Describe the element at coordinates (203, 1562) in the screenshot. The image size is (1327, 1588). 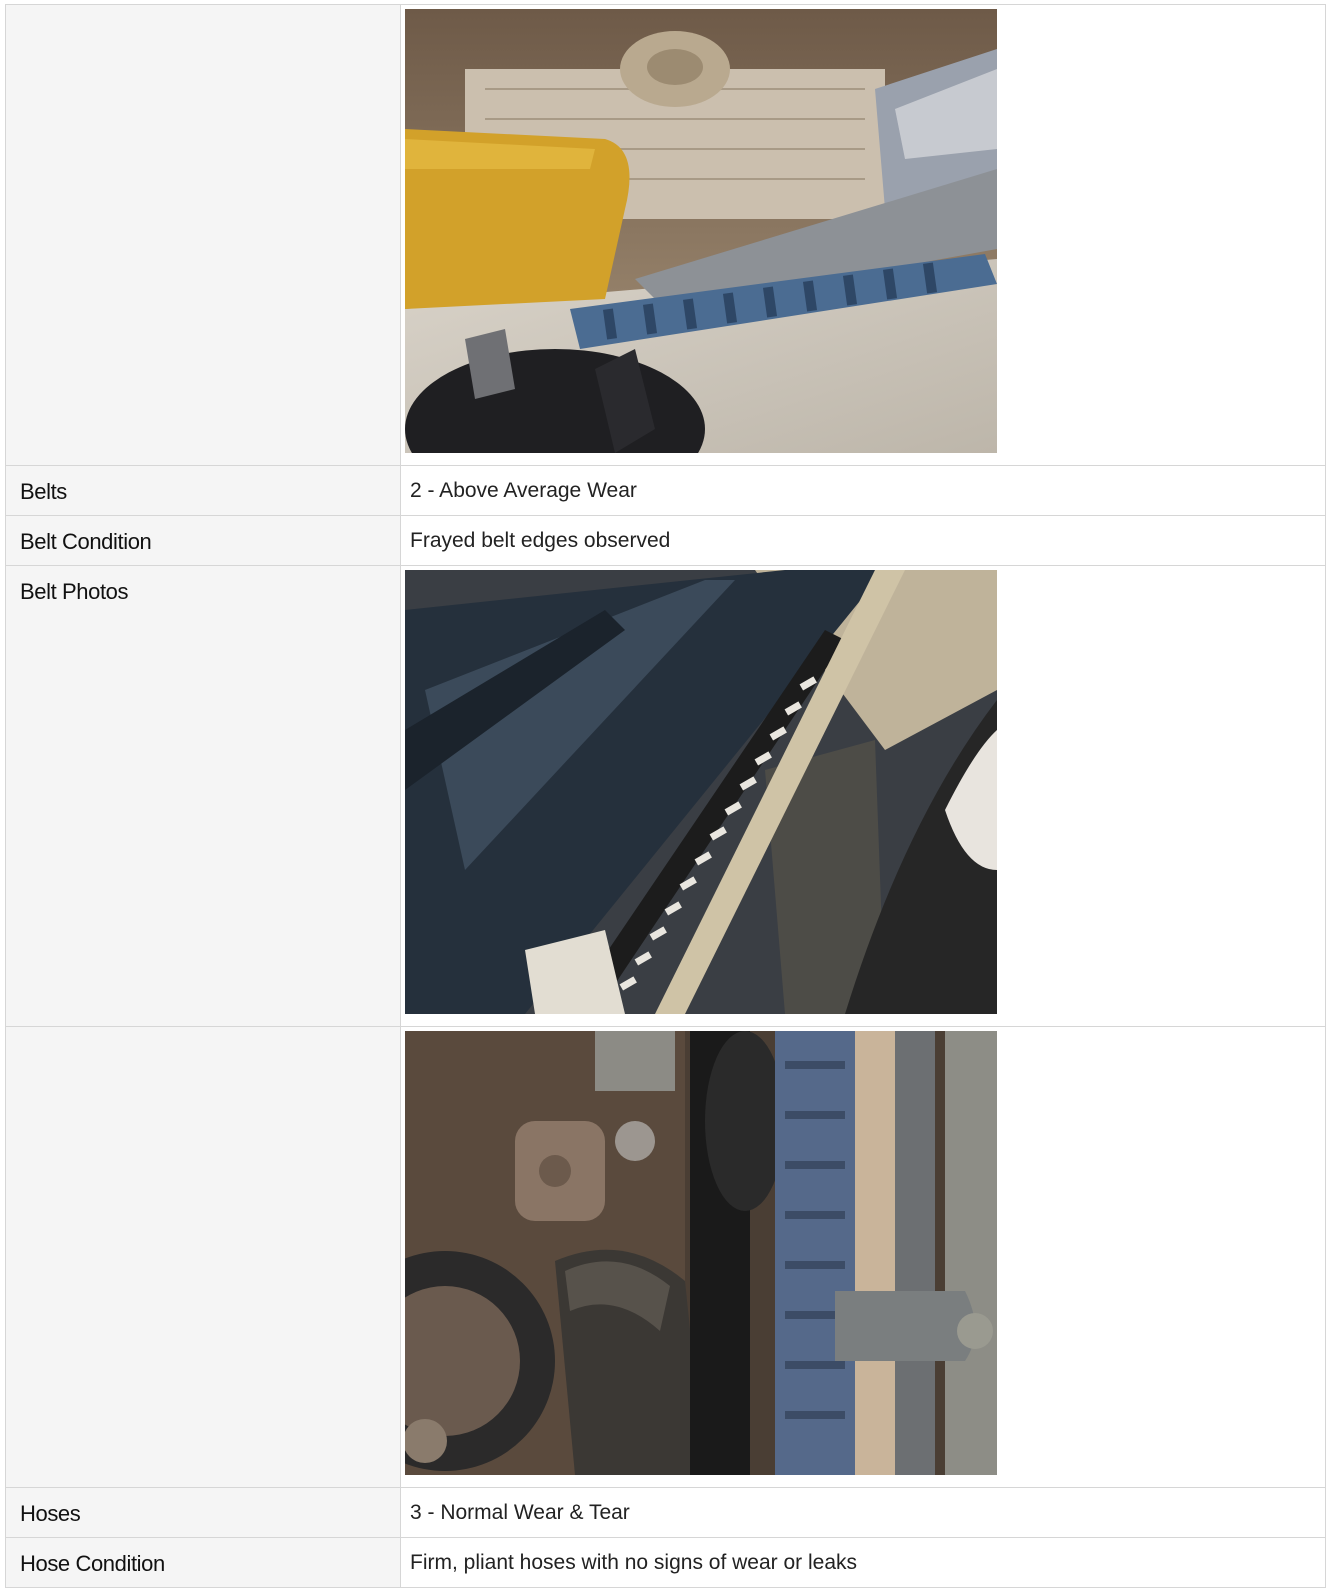
I see `hose-condition-label: Hose Condition` at that location.